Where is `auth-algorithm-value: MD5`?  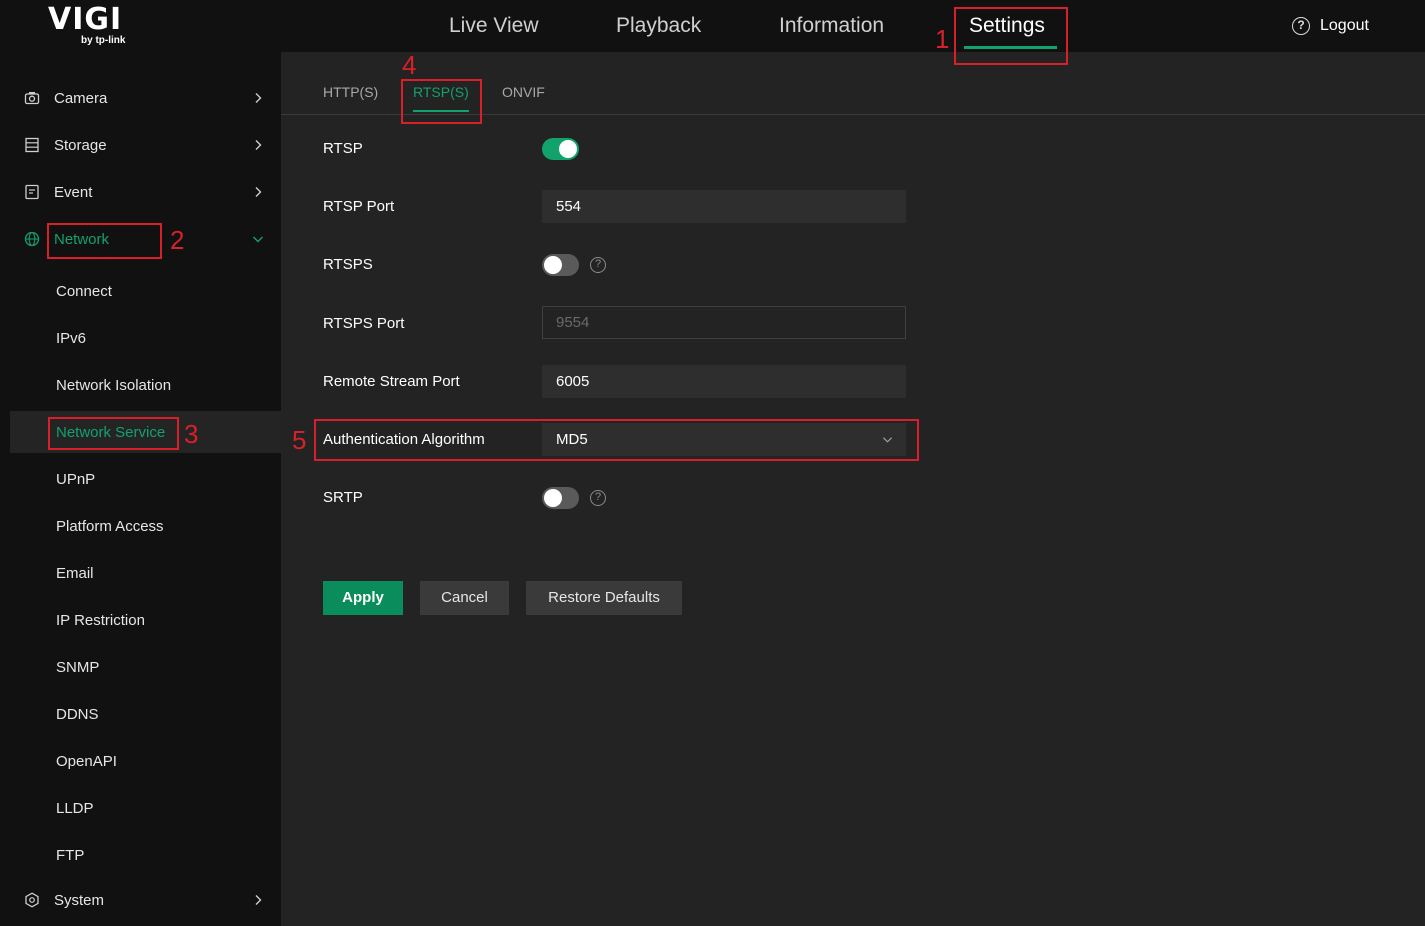
auth-algorithm-value: MD5 is located at coordinates (572, 439).